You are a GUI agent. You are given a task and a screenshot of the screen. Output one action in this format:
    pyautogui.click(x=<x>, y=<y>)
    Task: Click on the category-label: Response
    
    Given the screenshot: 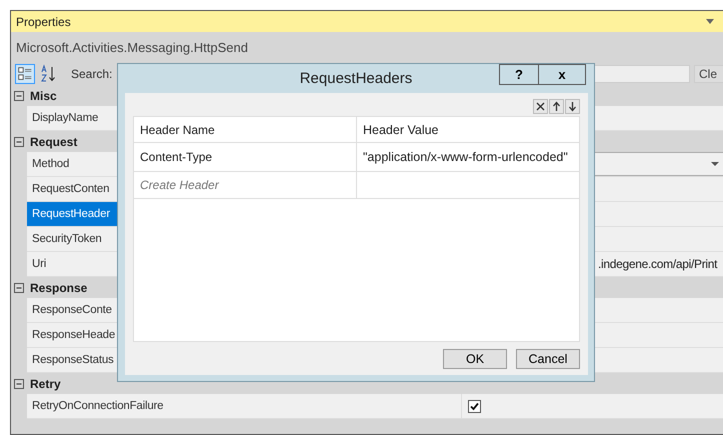 What is the action you would take?
    pyautogui.click(x=59, y=287)
    